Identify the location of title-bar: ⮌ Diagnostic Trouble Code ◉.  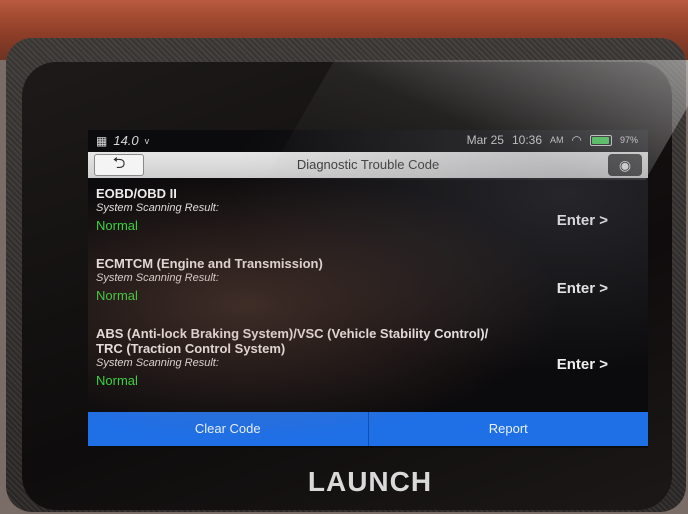
(368, 165).